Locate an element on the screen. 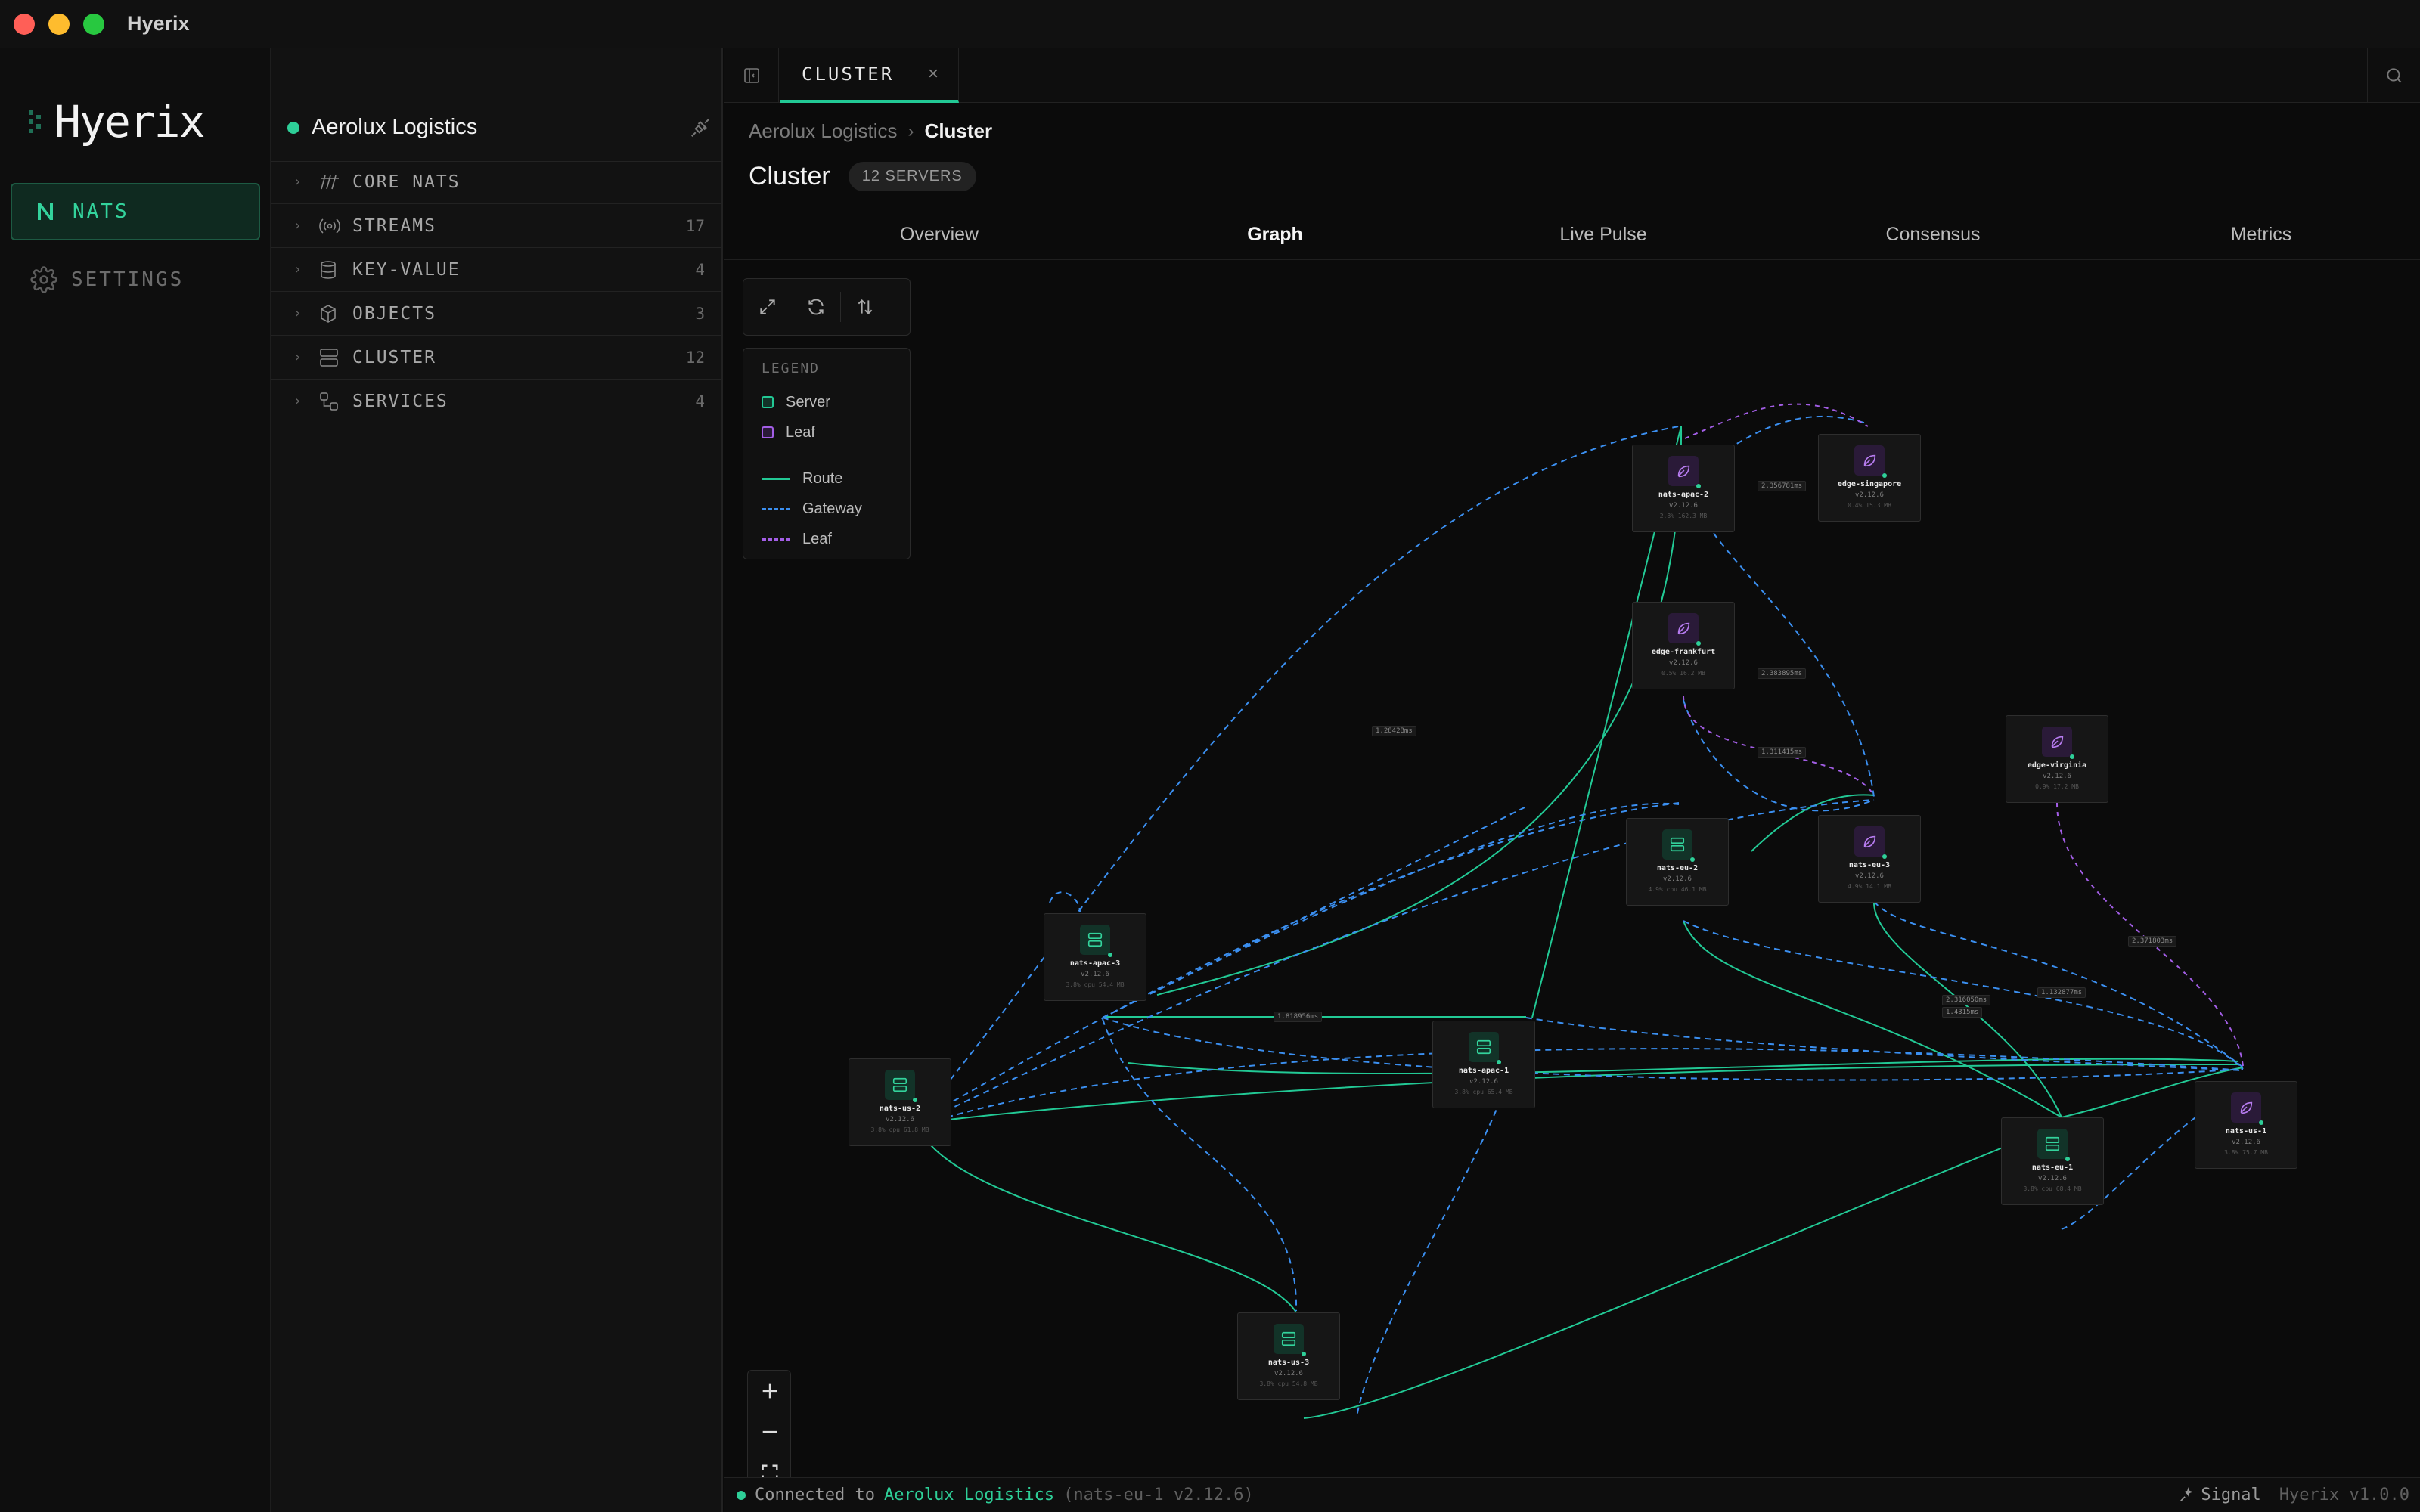 The height and width of the screenshot is (1512, 2420). leaf-swatch is located at coordinates (768, 432).